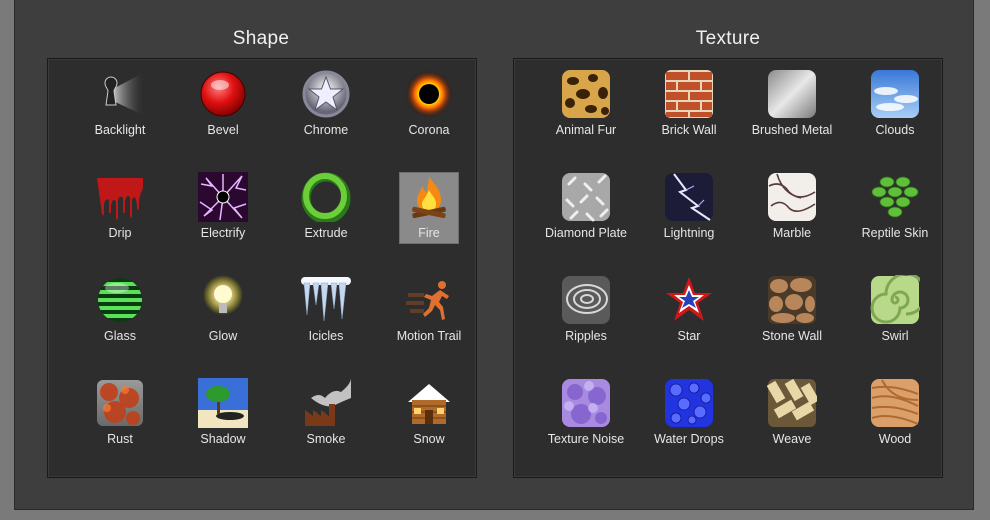 The height and width of the screenshot is (520, 990). What do you see at coordinates (586, 300) in the screenshot?
I see `ripples-icon` at bounding box center [586, 300].